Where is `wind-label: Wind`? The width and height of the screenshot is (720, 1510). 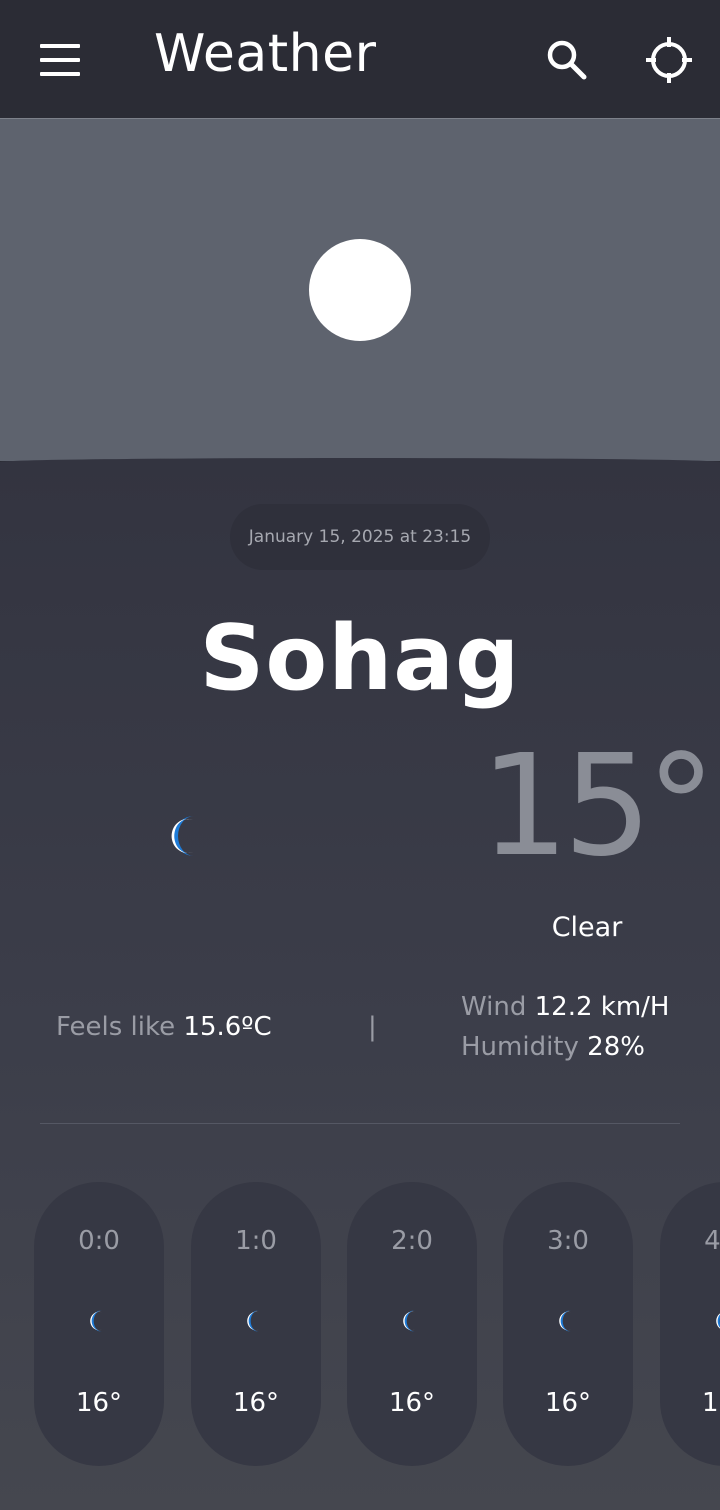
wind-label: Wind is located at coordinates (494, 1007).